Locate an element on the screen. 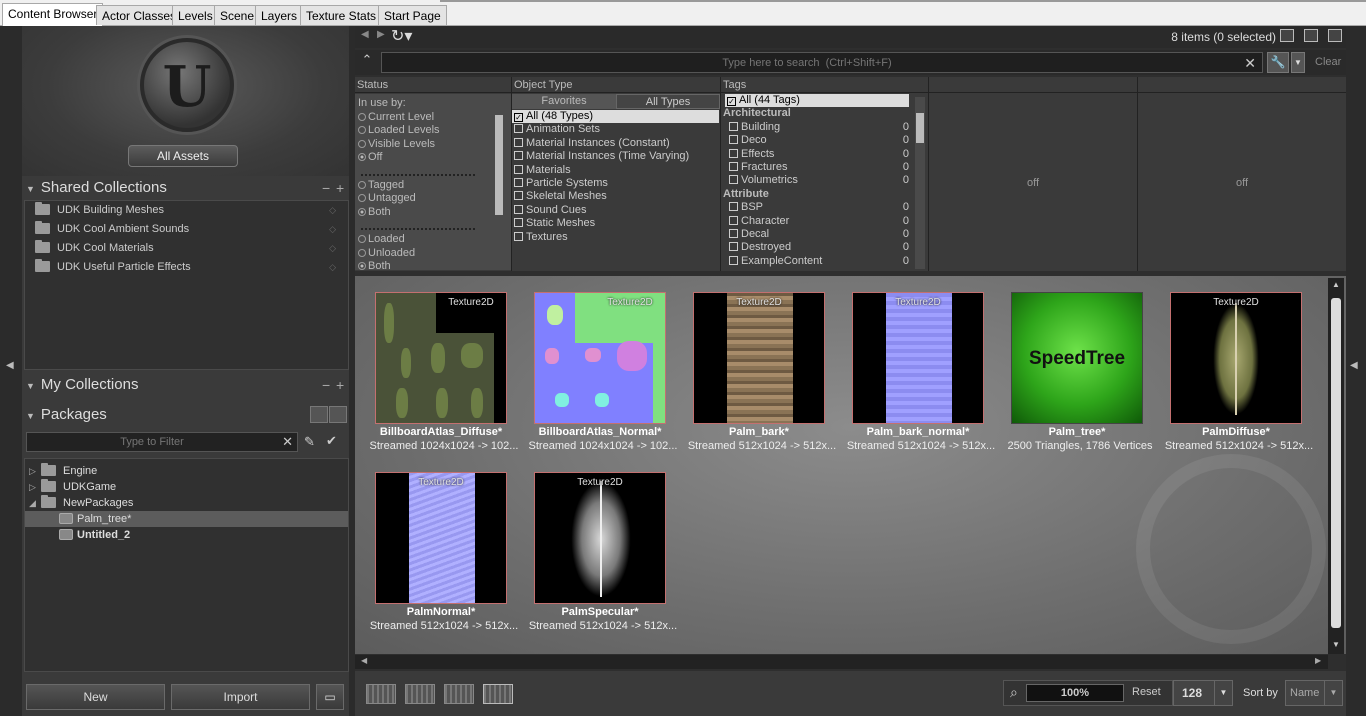  search-input is located at coordinates (807, 62).